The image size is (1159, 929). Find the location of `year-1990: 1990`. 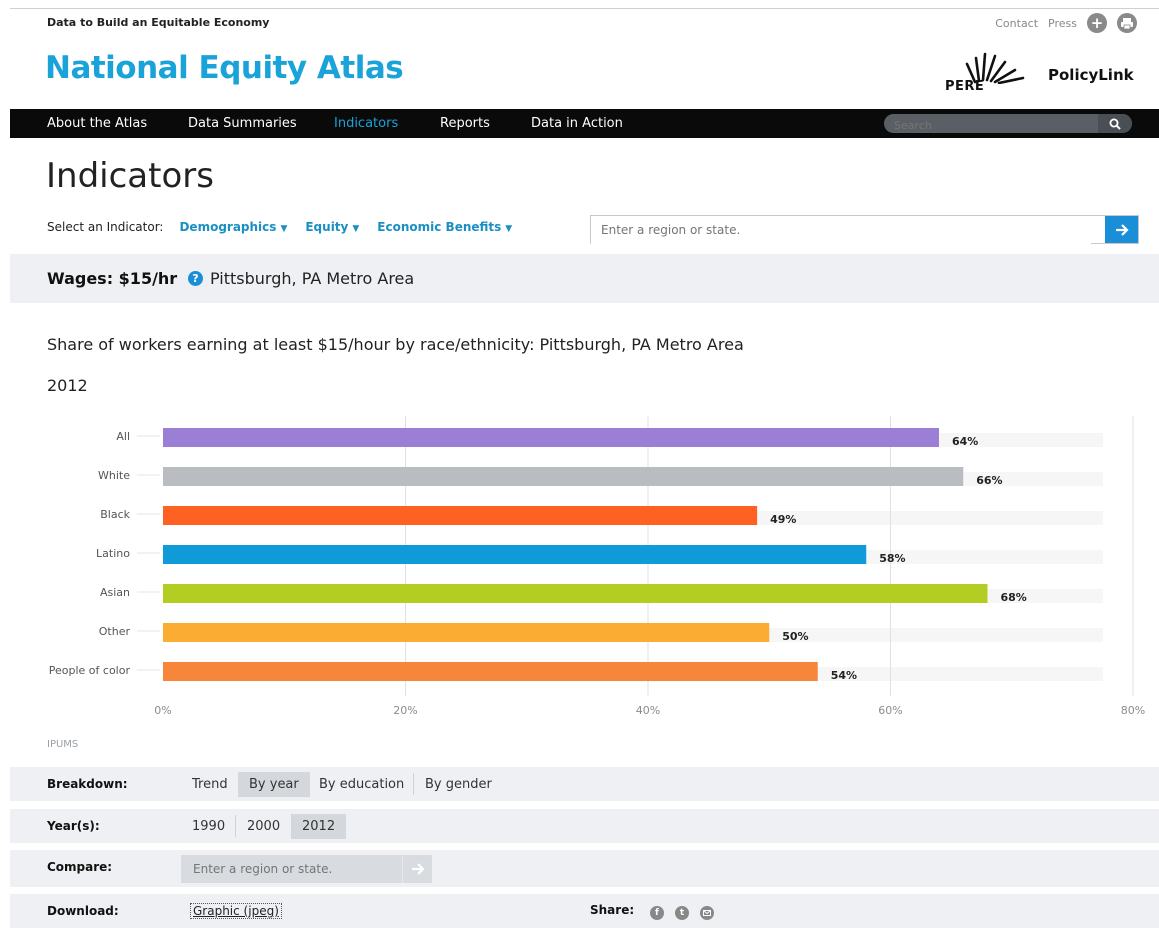

year-1990: 1990 is located at coordinates (208, 826).